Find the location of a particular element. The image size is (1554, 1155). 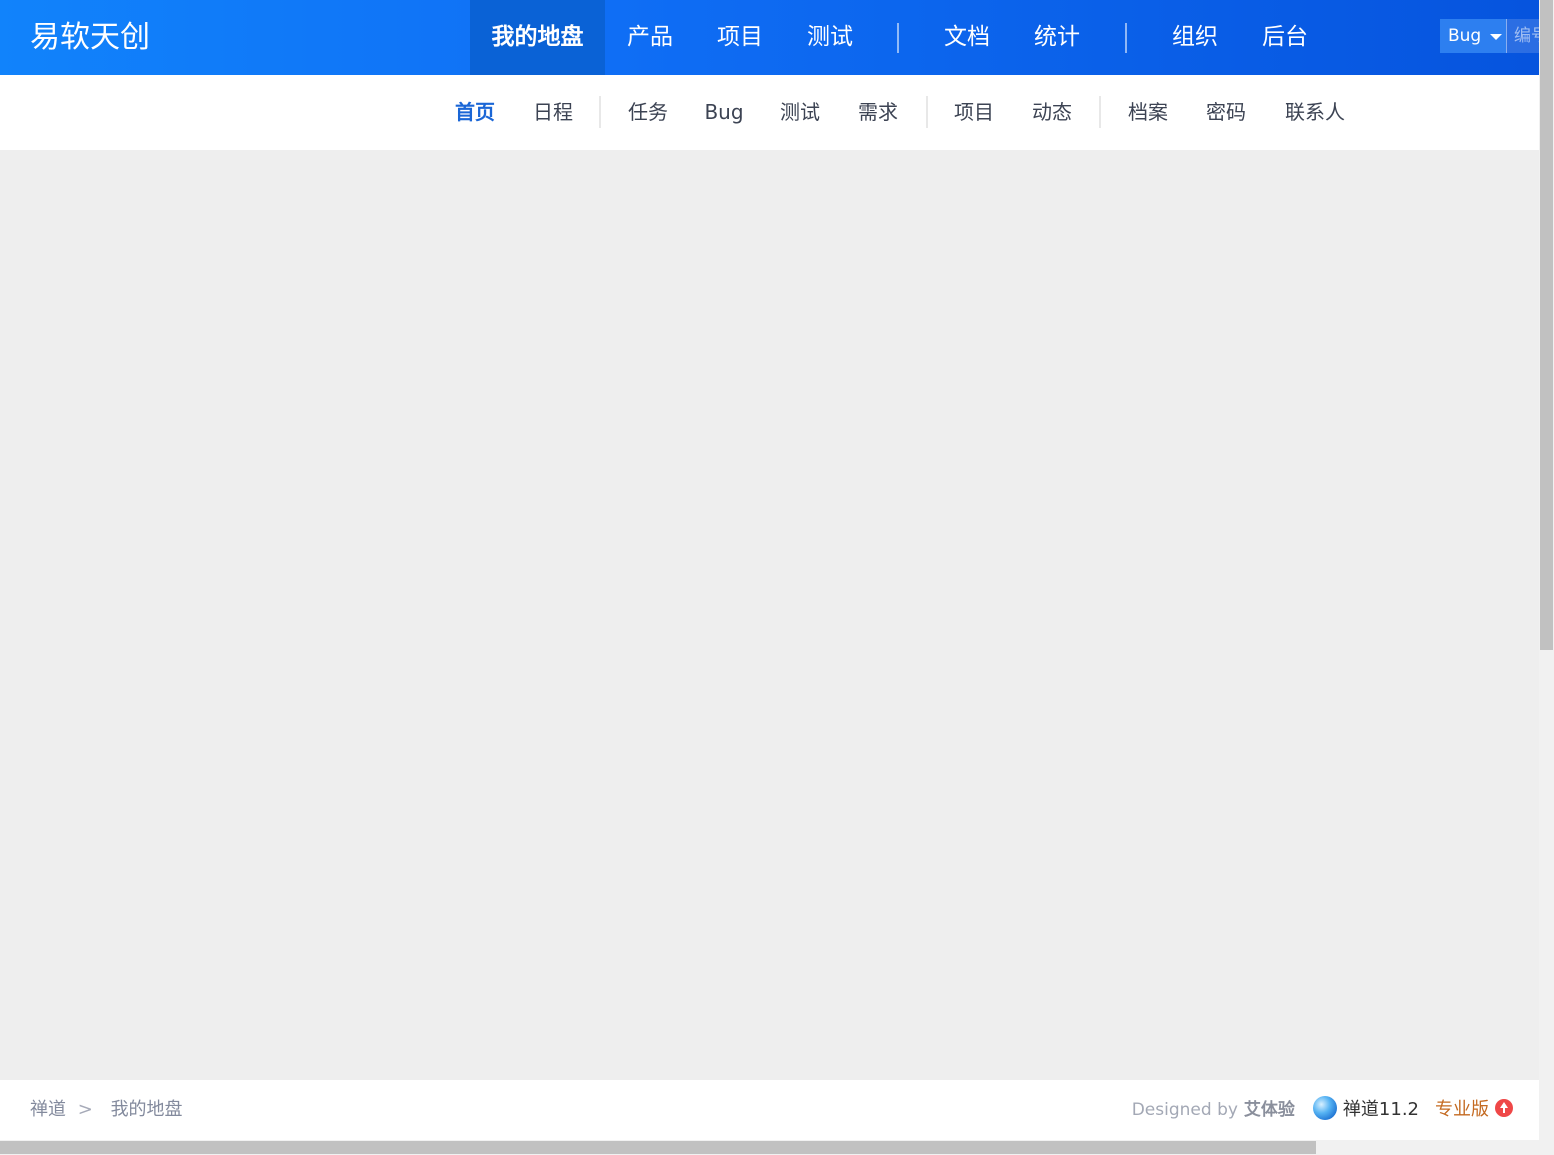

nav-doc: 文档 is located at coordinates (967, 37).